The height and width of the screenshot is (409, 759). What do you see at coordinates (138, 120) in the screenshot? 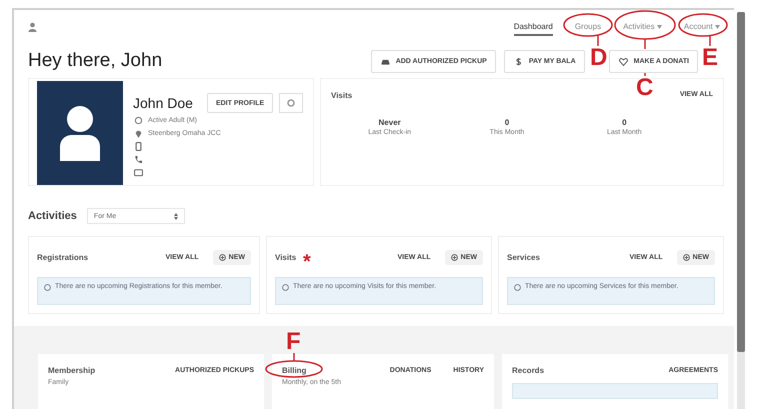
I see `circle-icon` at bounding box center [138, 120].